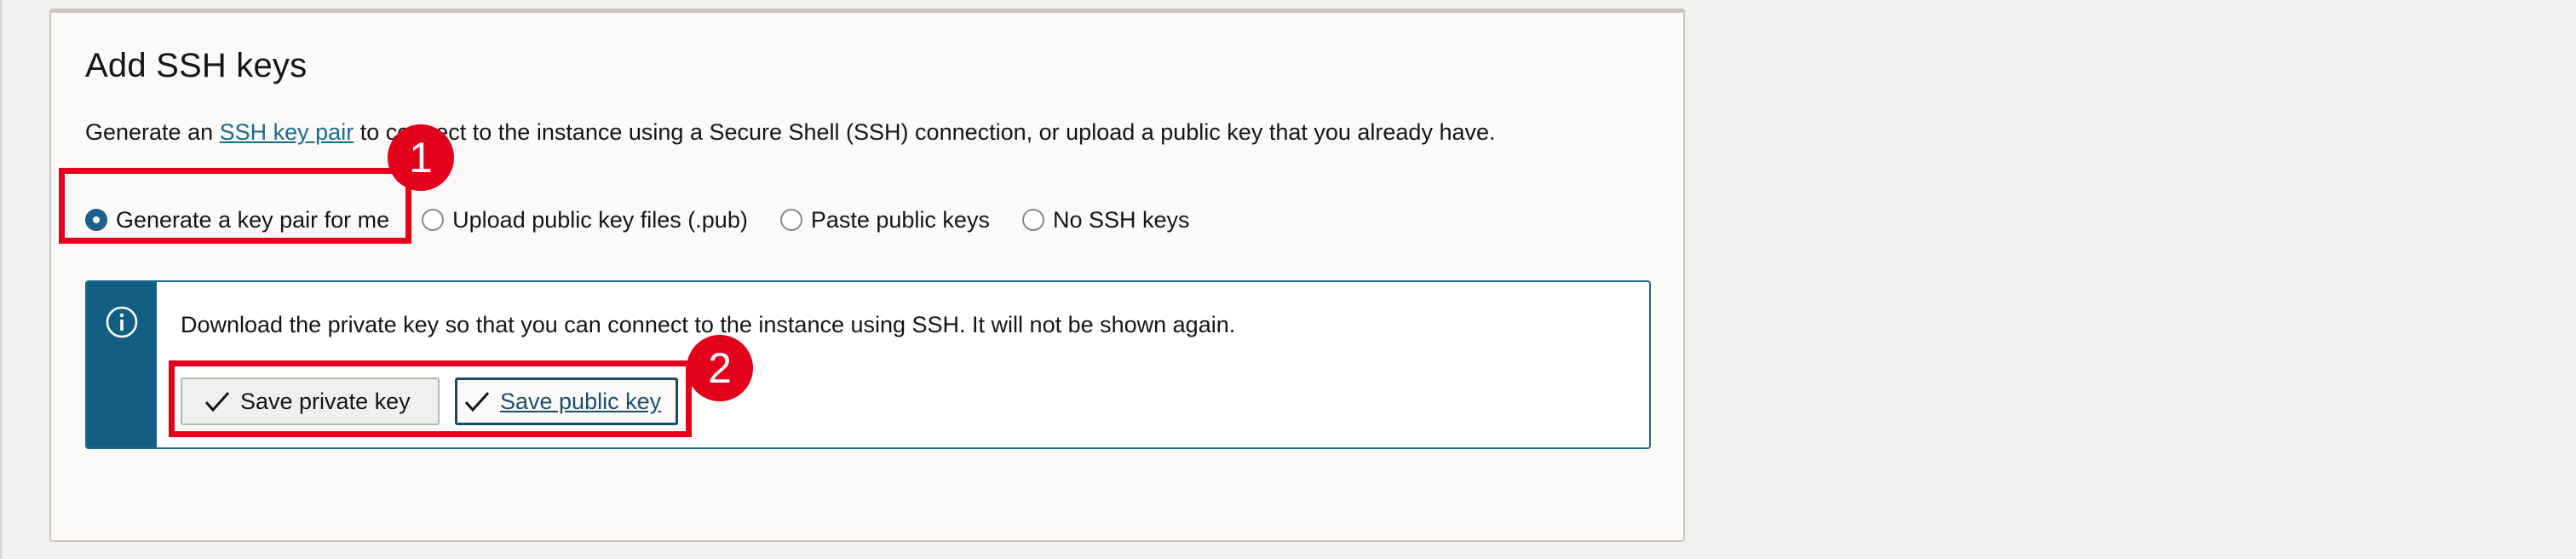 Image resolution: width=2576 pixels, height=559 pixels. What do you see at coordinates (235, 206) in the screenshot?
I see `step-1-highlight-box` at bounding box center [235, 206].